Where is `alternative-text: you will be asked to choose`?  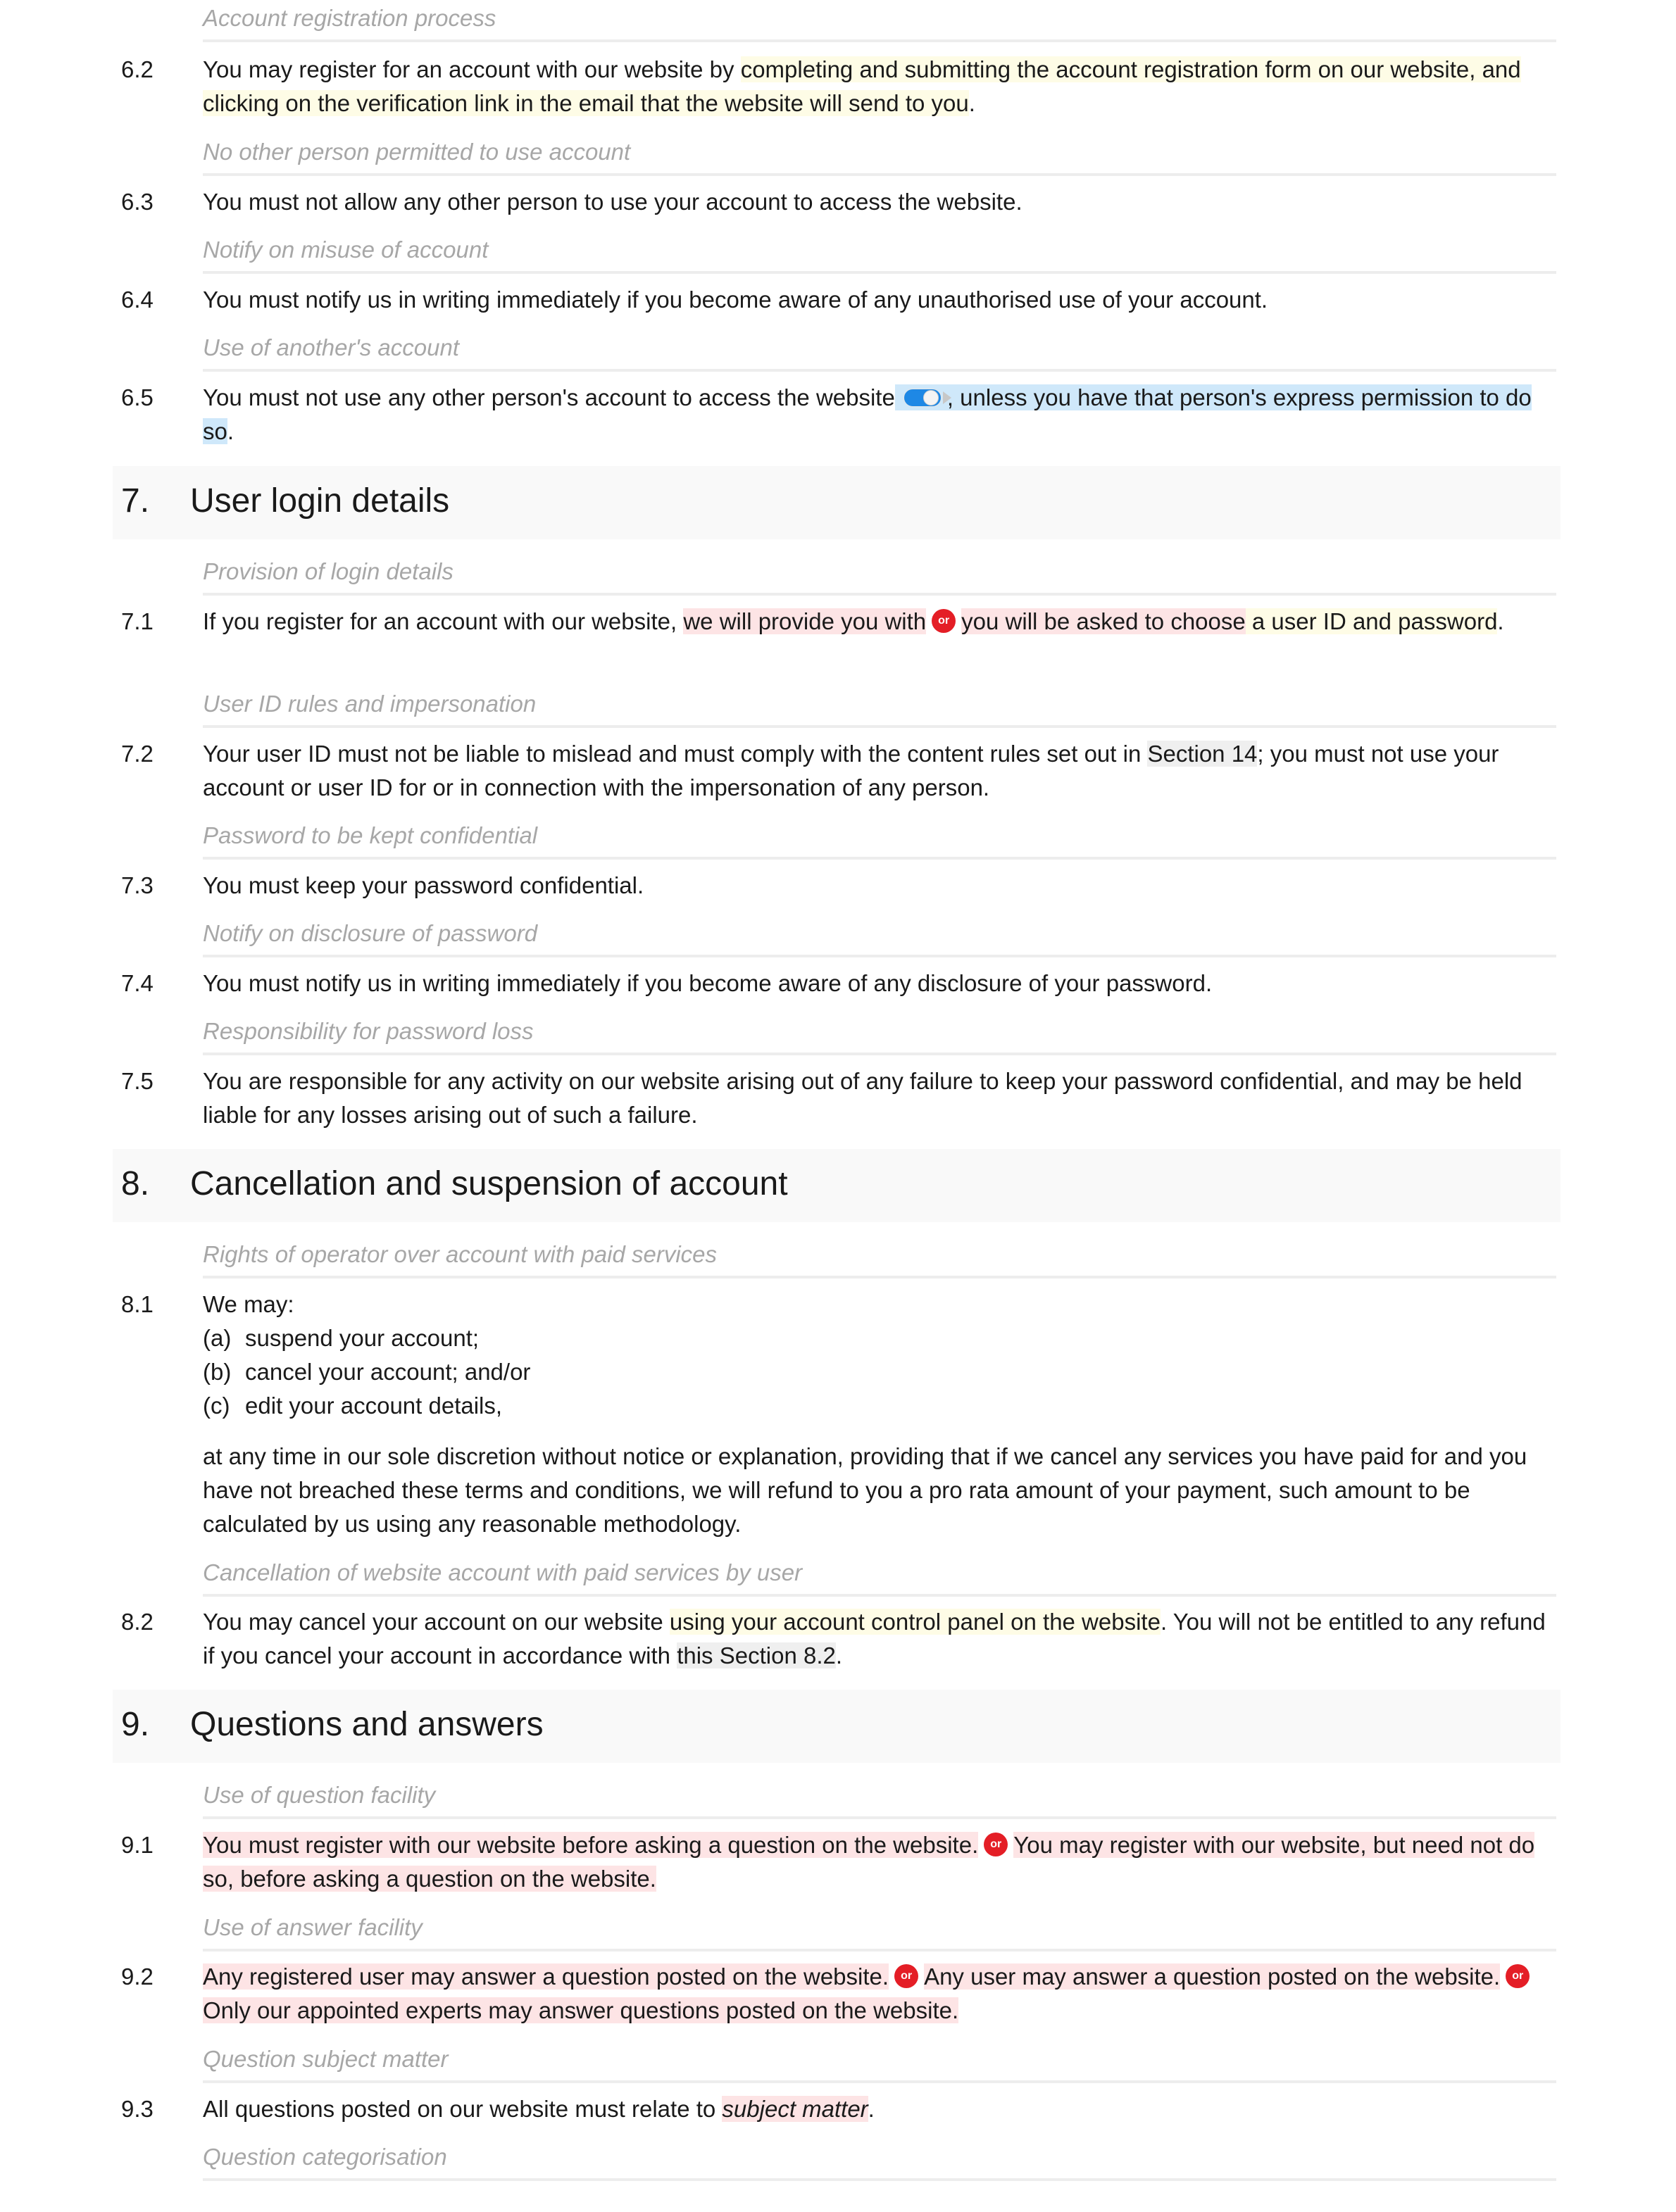
alternative-text: you will be asked to choose is located at coordinates (1103, 621).